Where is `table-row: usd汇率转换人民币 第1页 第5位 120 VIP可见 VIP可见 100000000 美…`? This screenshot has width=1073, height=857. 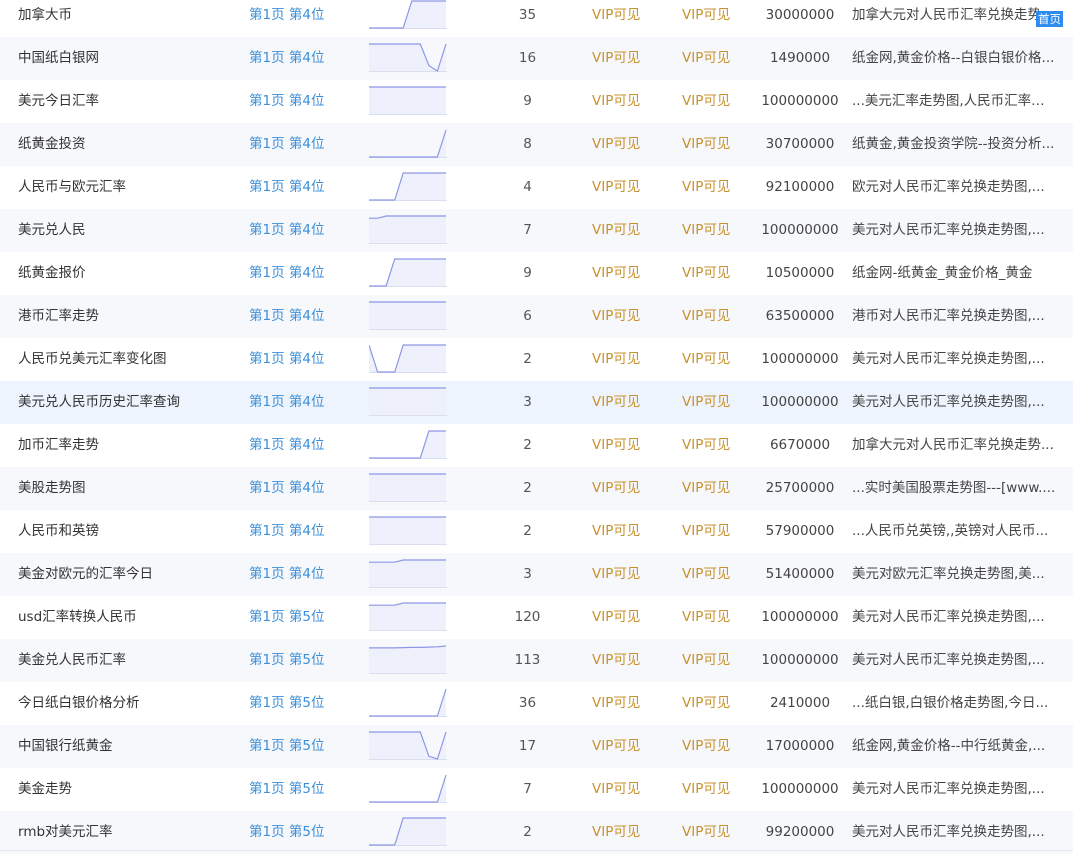
table-row: usd汇率转换人民币 第1页 第5位 120 VIP可见 VIP可见 100000000 美… is located at coordinates (536, 617).